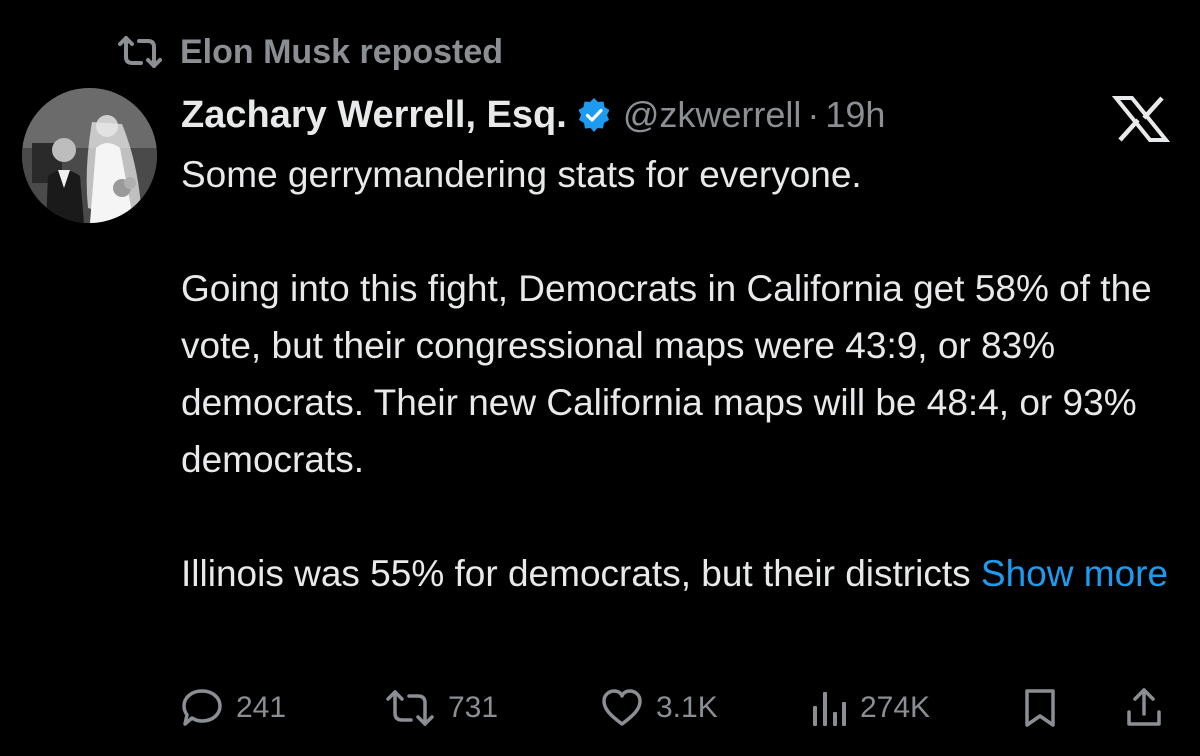  I want to click on reply-icon, so click(202, 708).